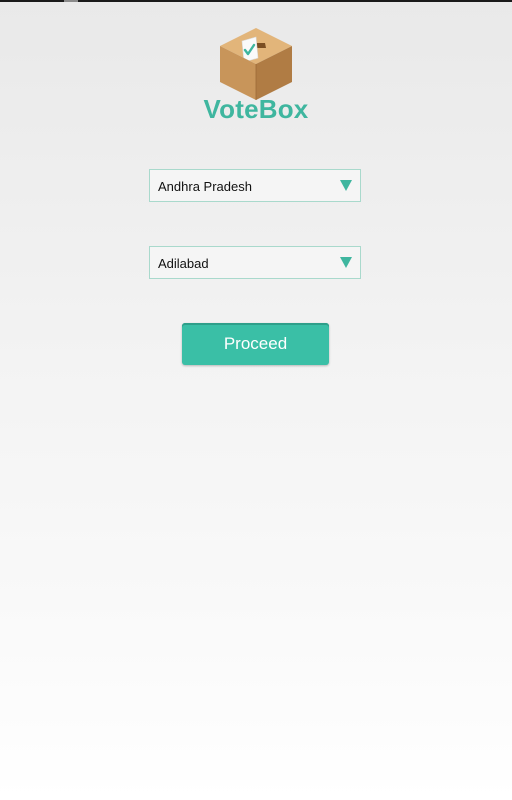  I want to click on status-bar, so click(256, 1).